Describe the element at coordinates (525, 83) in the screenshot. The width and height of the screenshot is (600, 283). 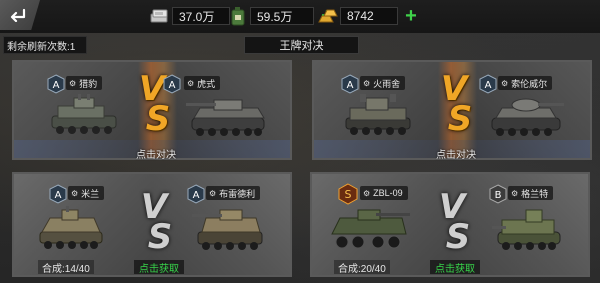
I see `tank-name-label: ⚙ 索伦威尔` at that location.